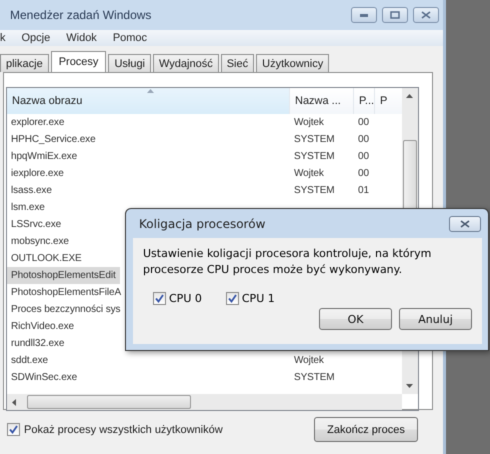  What do you see at coordinates (38, 122) in the screenshot?
I see `table-cell-text: explorer.exe` at bounding box center [38, 122].